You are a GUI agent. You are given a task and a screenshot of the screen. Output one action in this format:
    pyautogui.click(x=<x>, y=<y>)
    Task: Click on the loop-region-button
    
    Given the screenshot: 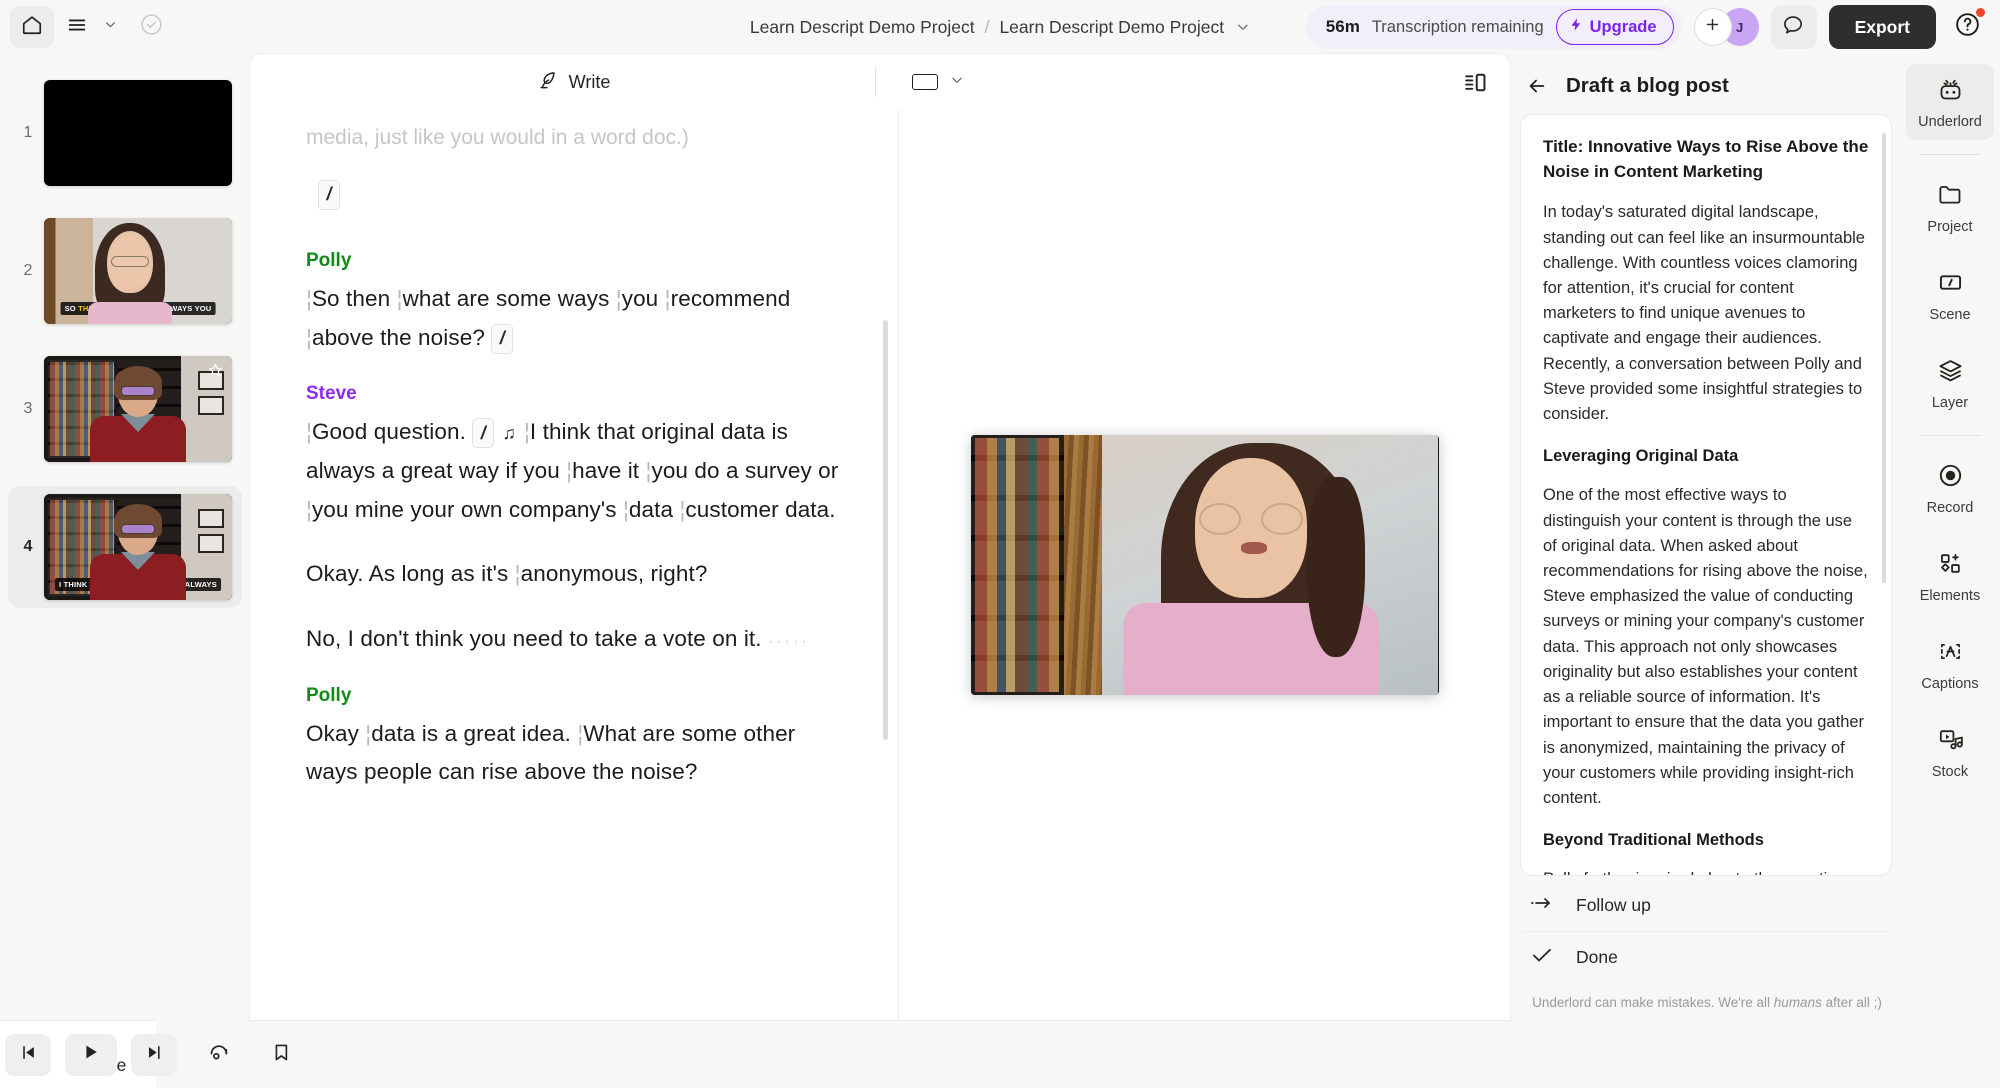 What is the action you would take?
    pyautogui.click(x=219, y=1055)
    